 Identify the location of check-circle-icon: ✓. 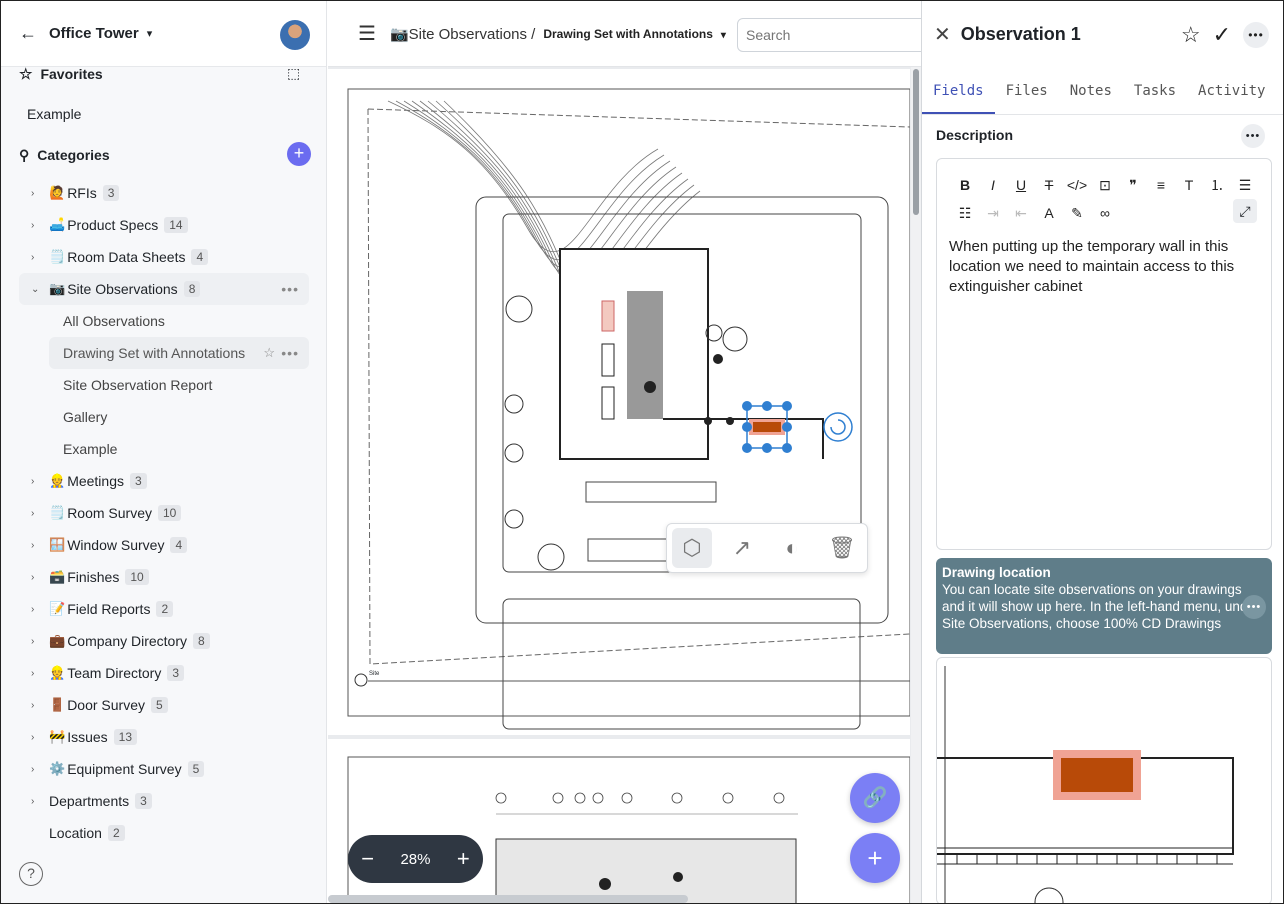
(1222, 35).